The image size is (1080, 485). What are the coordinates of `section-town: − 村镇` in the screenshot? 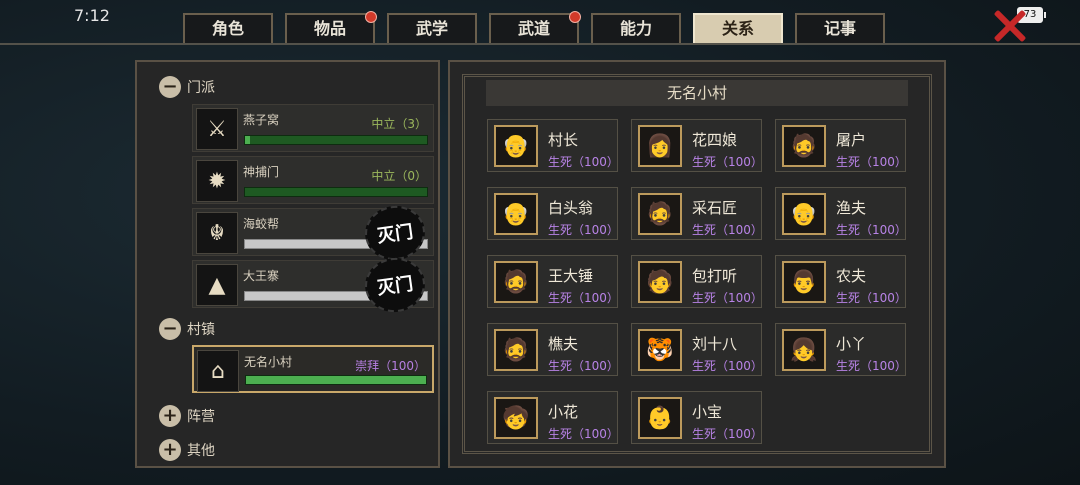 It's located at (187, 329).